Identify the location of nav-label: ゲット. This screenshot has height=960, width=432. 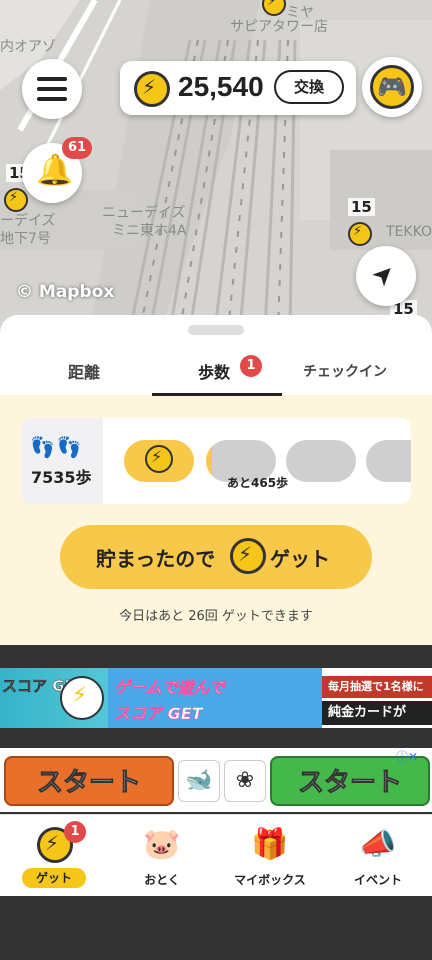
(54, 878).